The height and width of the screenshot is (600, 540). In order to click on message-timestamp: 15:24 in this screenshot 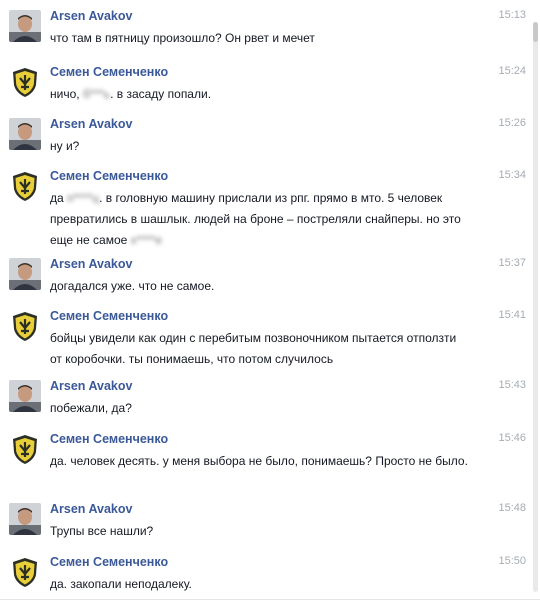, I will do `click(512, 71)`.